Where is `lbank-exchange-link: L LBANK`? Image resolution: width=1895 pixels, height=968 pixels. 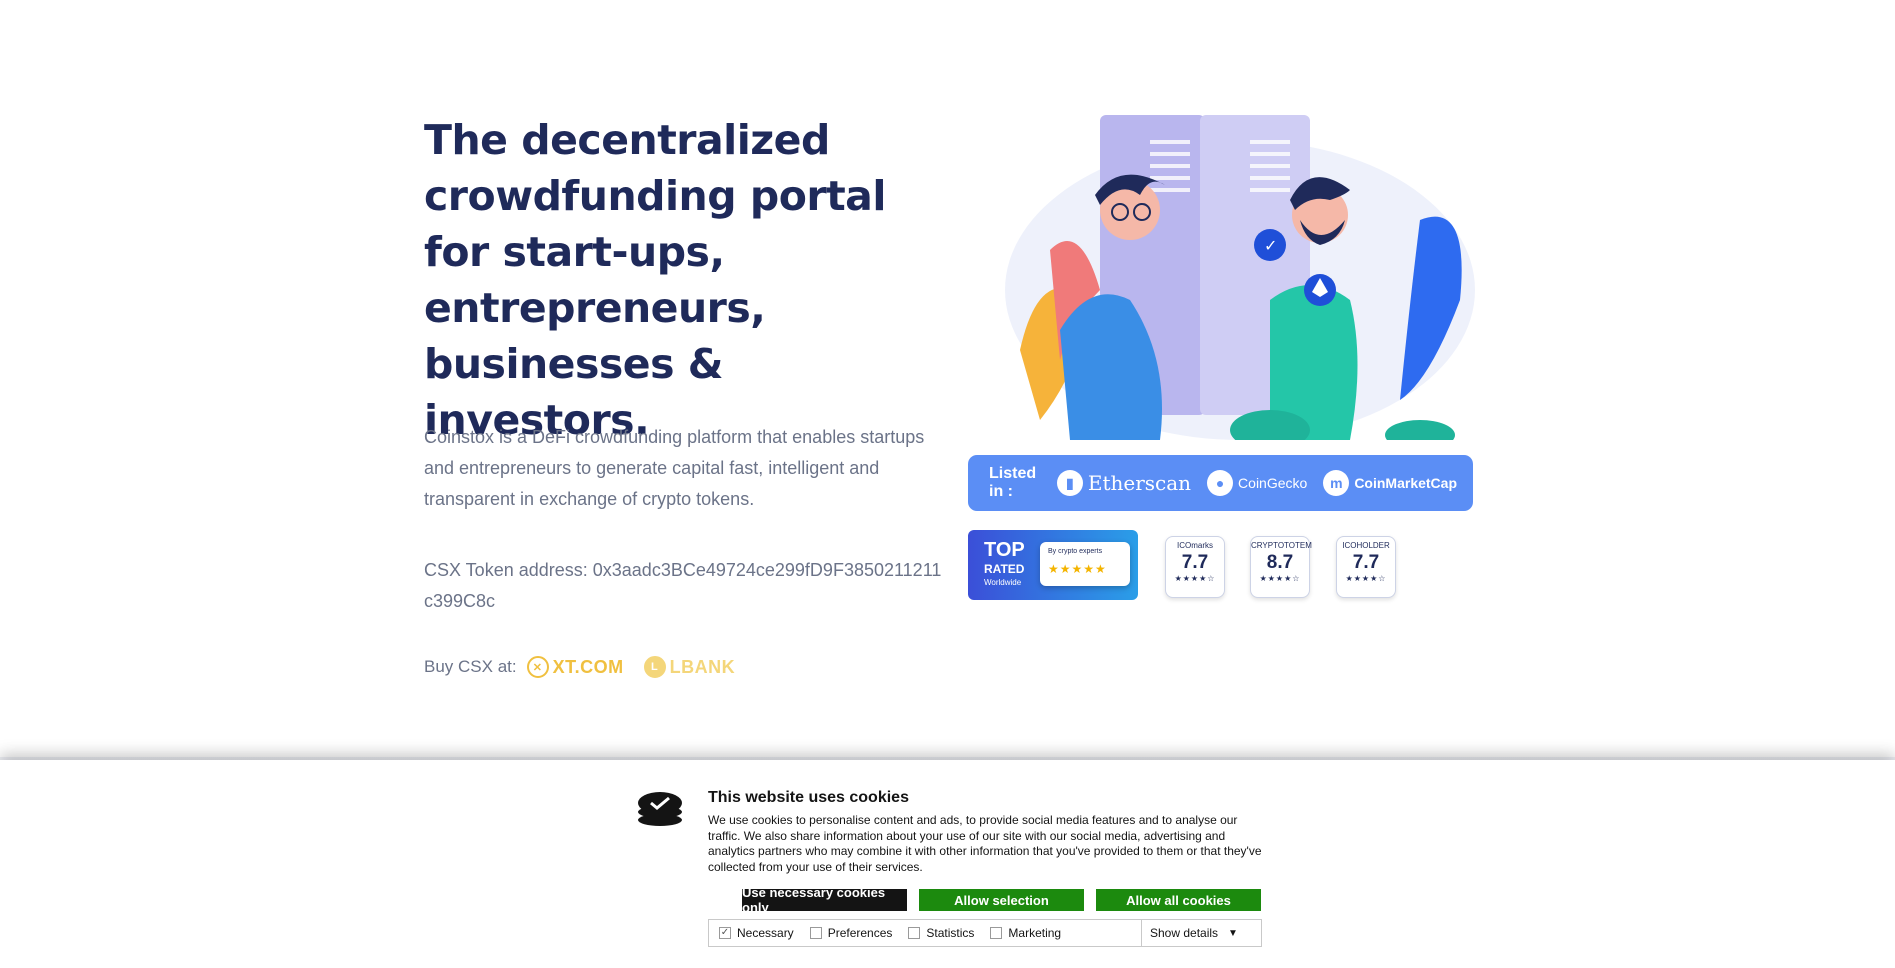 lbank-exchange-link: L LBANK is located at coordinates (689, 667).